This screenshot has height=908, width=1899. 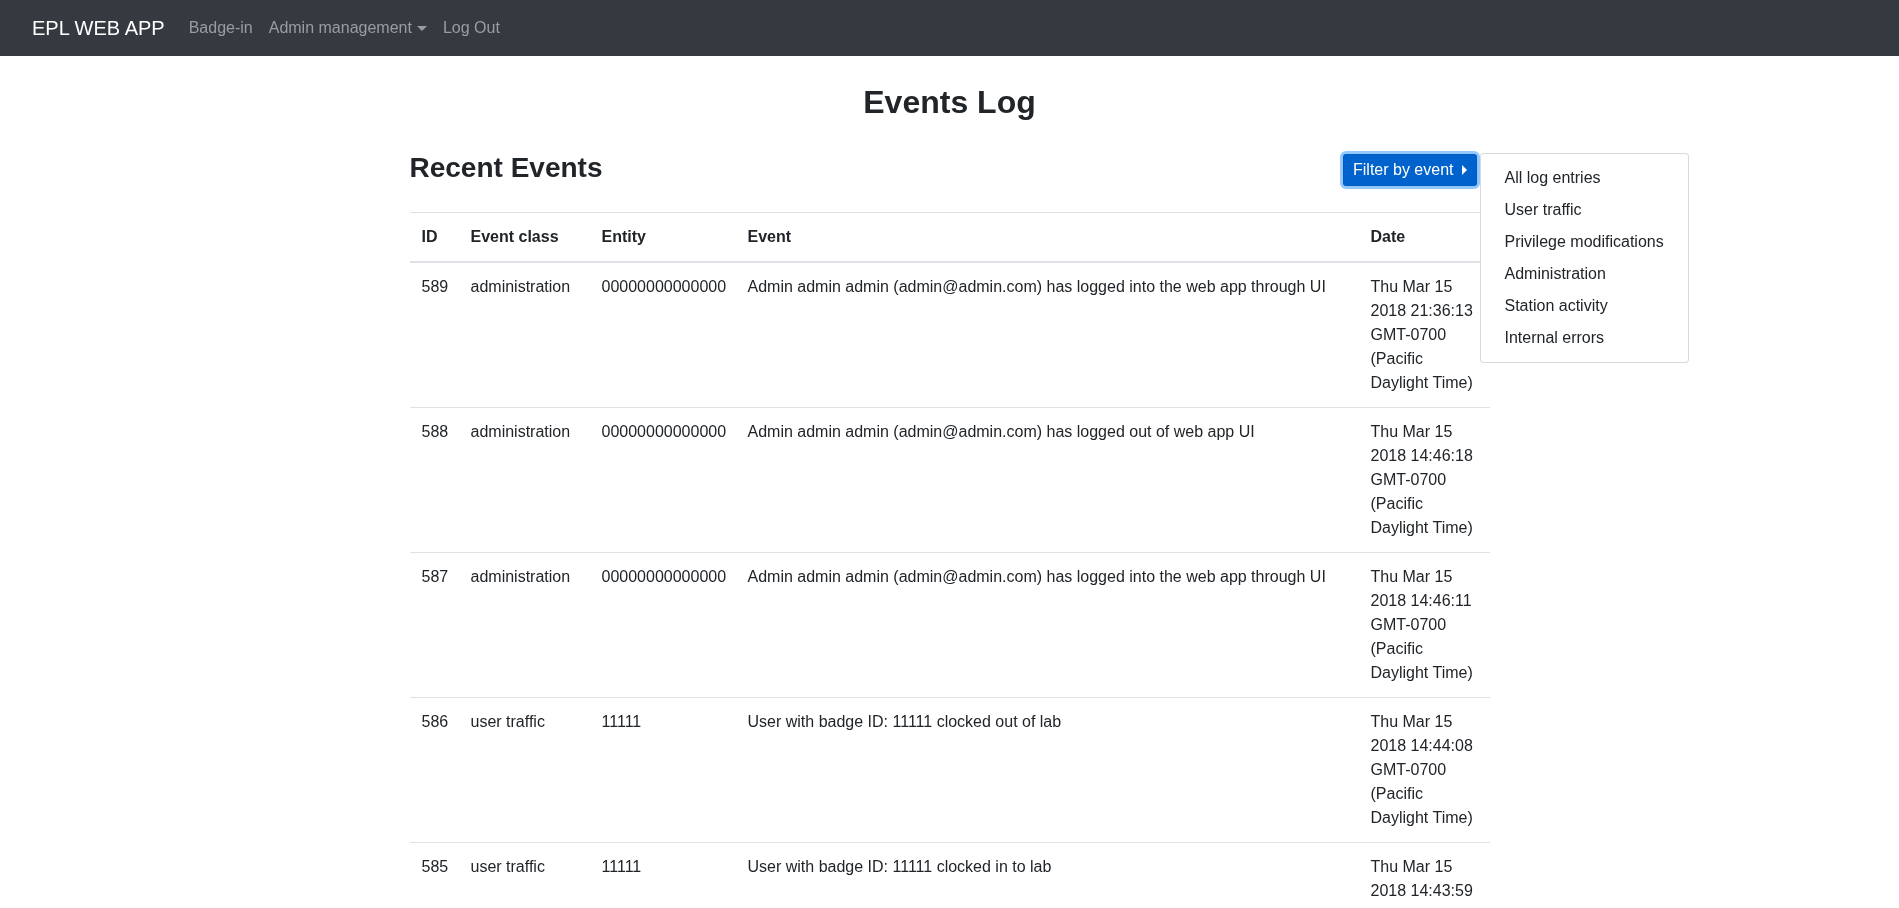 What do you see at coordinates (1584, 210) in the screenshot?
I see `dropdown-item: User traffic` at bounding box center [1584, 210].